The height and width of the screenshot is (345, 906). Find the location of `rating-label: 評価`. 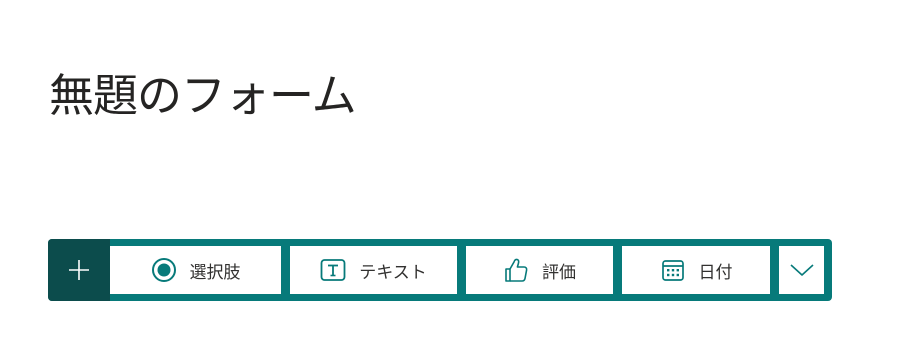

rating-label: 評価 is located at coordinates (559, 272).